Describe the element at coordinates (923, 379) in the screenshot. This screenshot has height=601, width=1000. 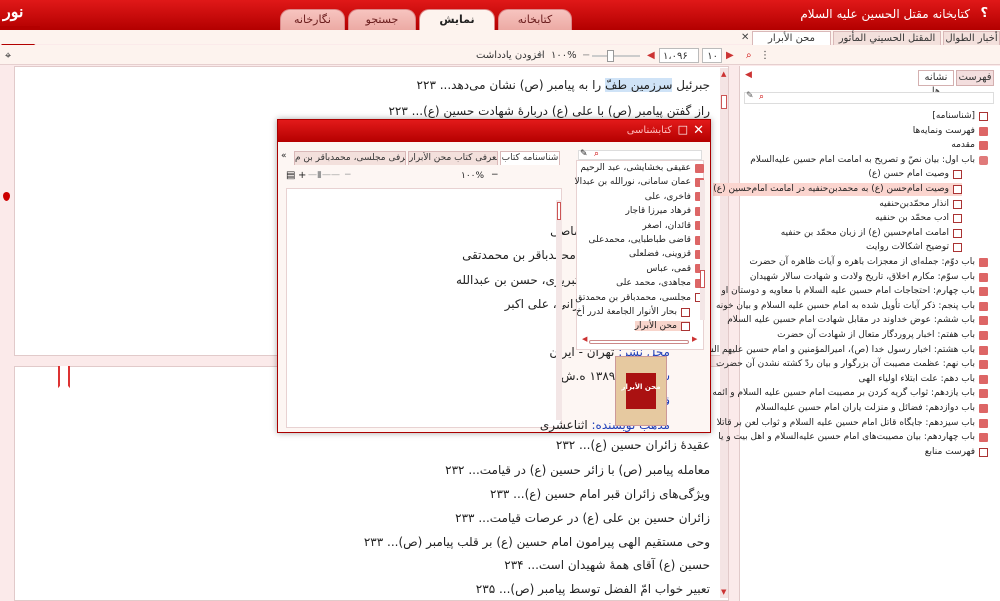
I see `toc-item: باب دهم: علت ابتلاء اولياء الهى` at that location.